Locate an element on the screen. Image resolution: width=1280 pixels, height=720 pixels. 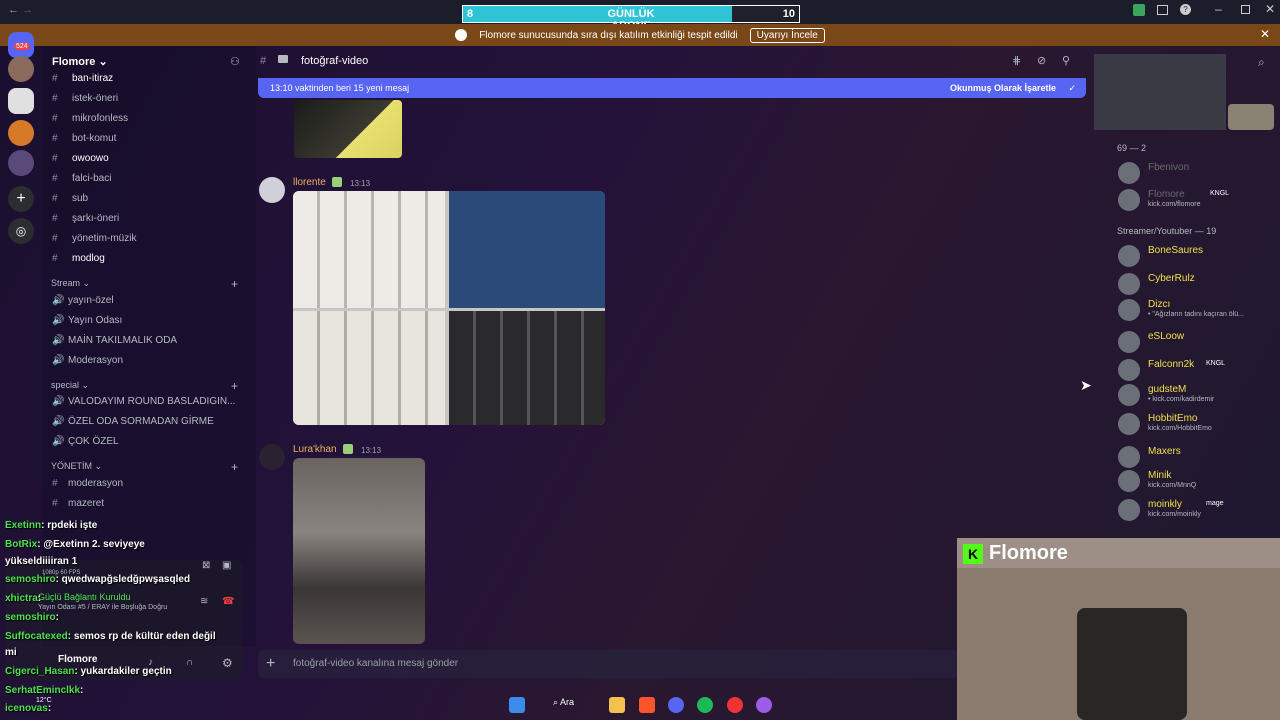
soundboard-icon: ≋ is located at coordinates (204, 601).